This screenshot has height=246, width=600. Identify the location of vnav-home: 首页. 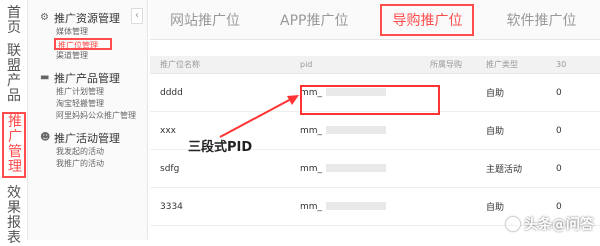
(14, 21).